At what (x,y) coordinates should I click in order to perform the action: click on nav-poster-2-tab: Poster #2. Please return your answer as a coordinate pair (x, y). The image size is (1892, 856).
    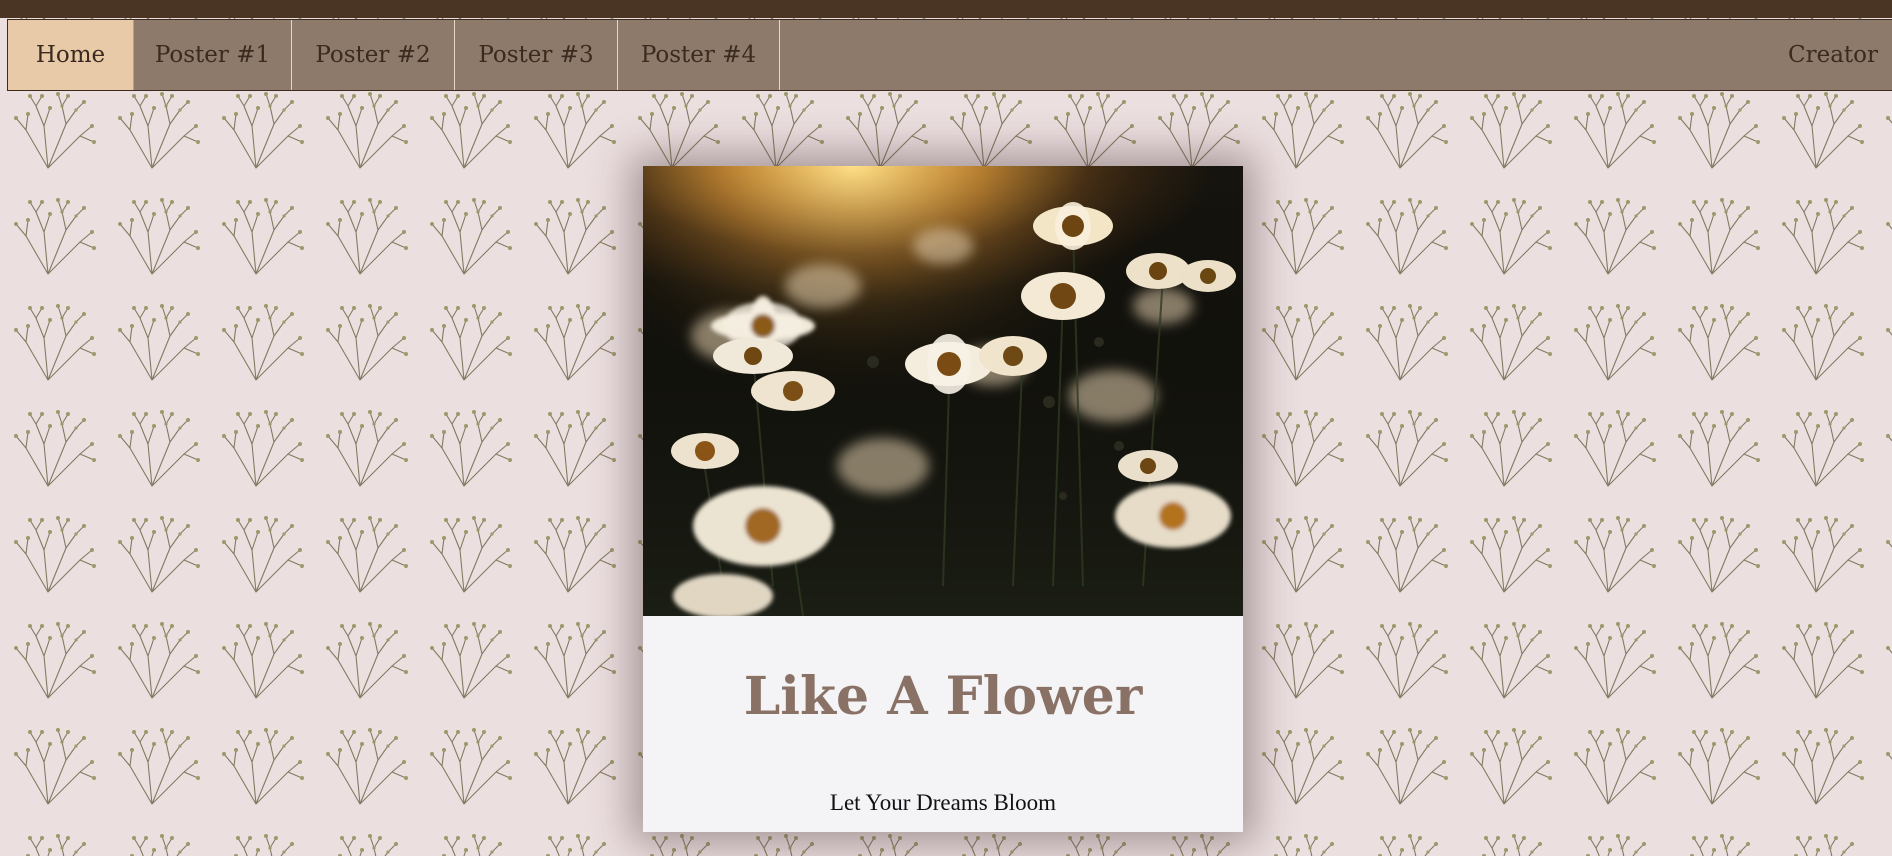
    Looking at the image, I should click on (373, 55).